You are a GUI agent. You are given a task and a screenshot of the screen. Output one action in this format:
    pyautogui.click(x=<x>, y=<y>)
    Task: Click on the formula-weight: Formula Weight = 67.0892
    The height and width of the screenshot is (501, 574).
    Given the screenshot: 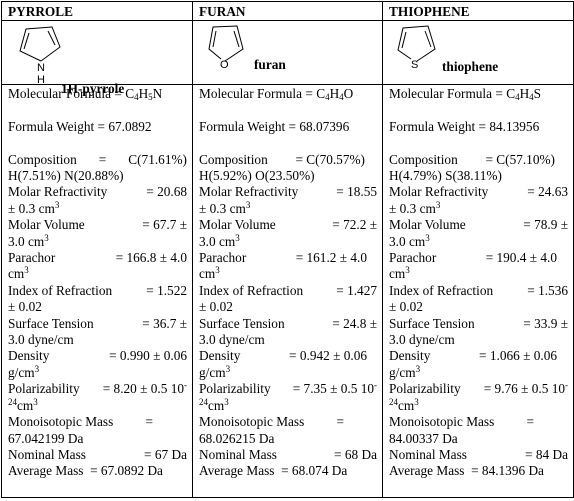 What is the action you would take?
    pyautogui.click(x=80, y=126)
    